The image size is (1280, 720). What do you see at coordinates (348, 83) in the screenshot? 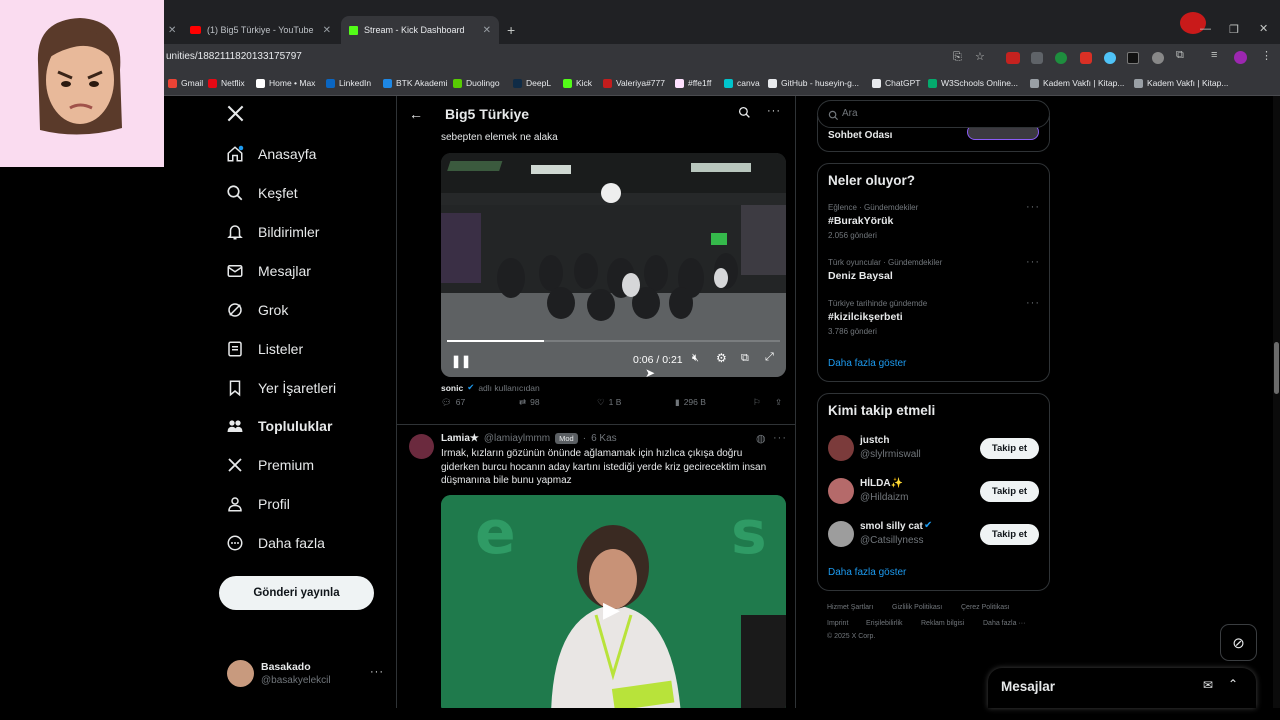
I see `bookmark-item: LinkedIn` at bounding box center [348, 83].